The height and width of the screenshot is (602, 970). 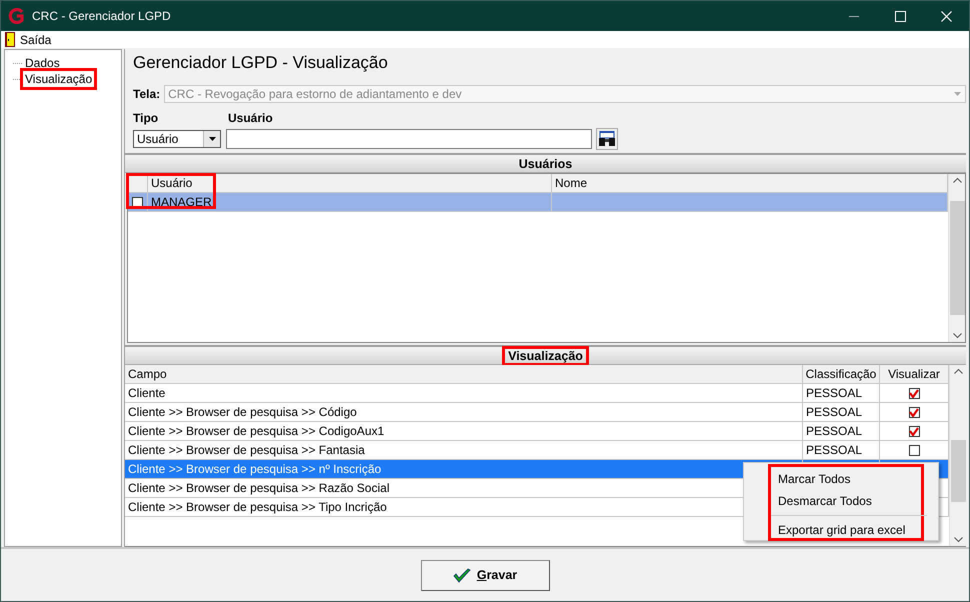 What do you see at coordinates (350, 202) in the screenshot?
I see `table-cell: MANAGER` at bounding box center [350, 202].